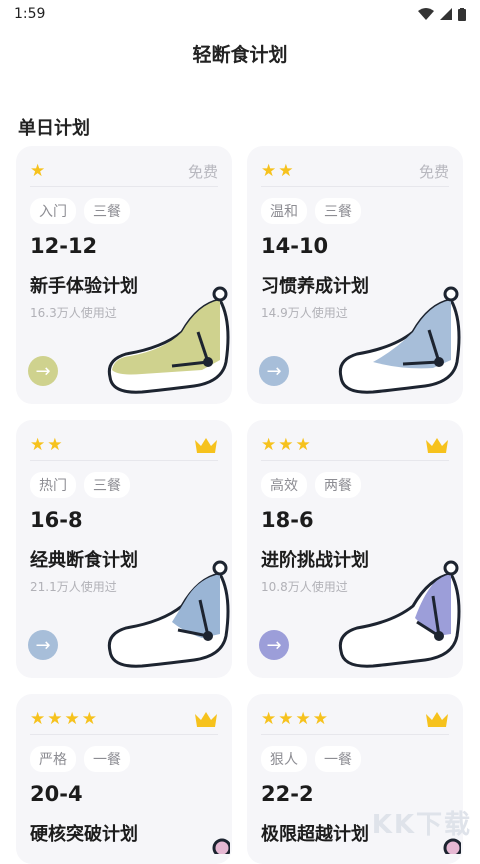 This screenshot has width=480, height=864. I want to click on tag: 两餐, so click(338, 485).